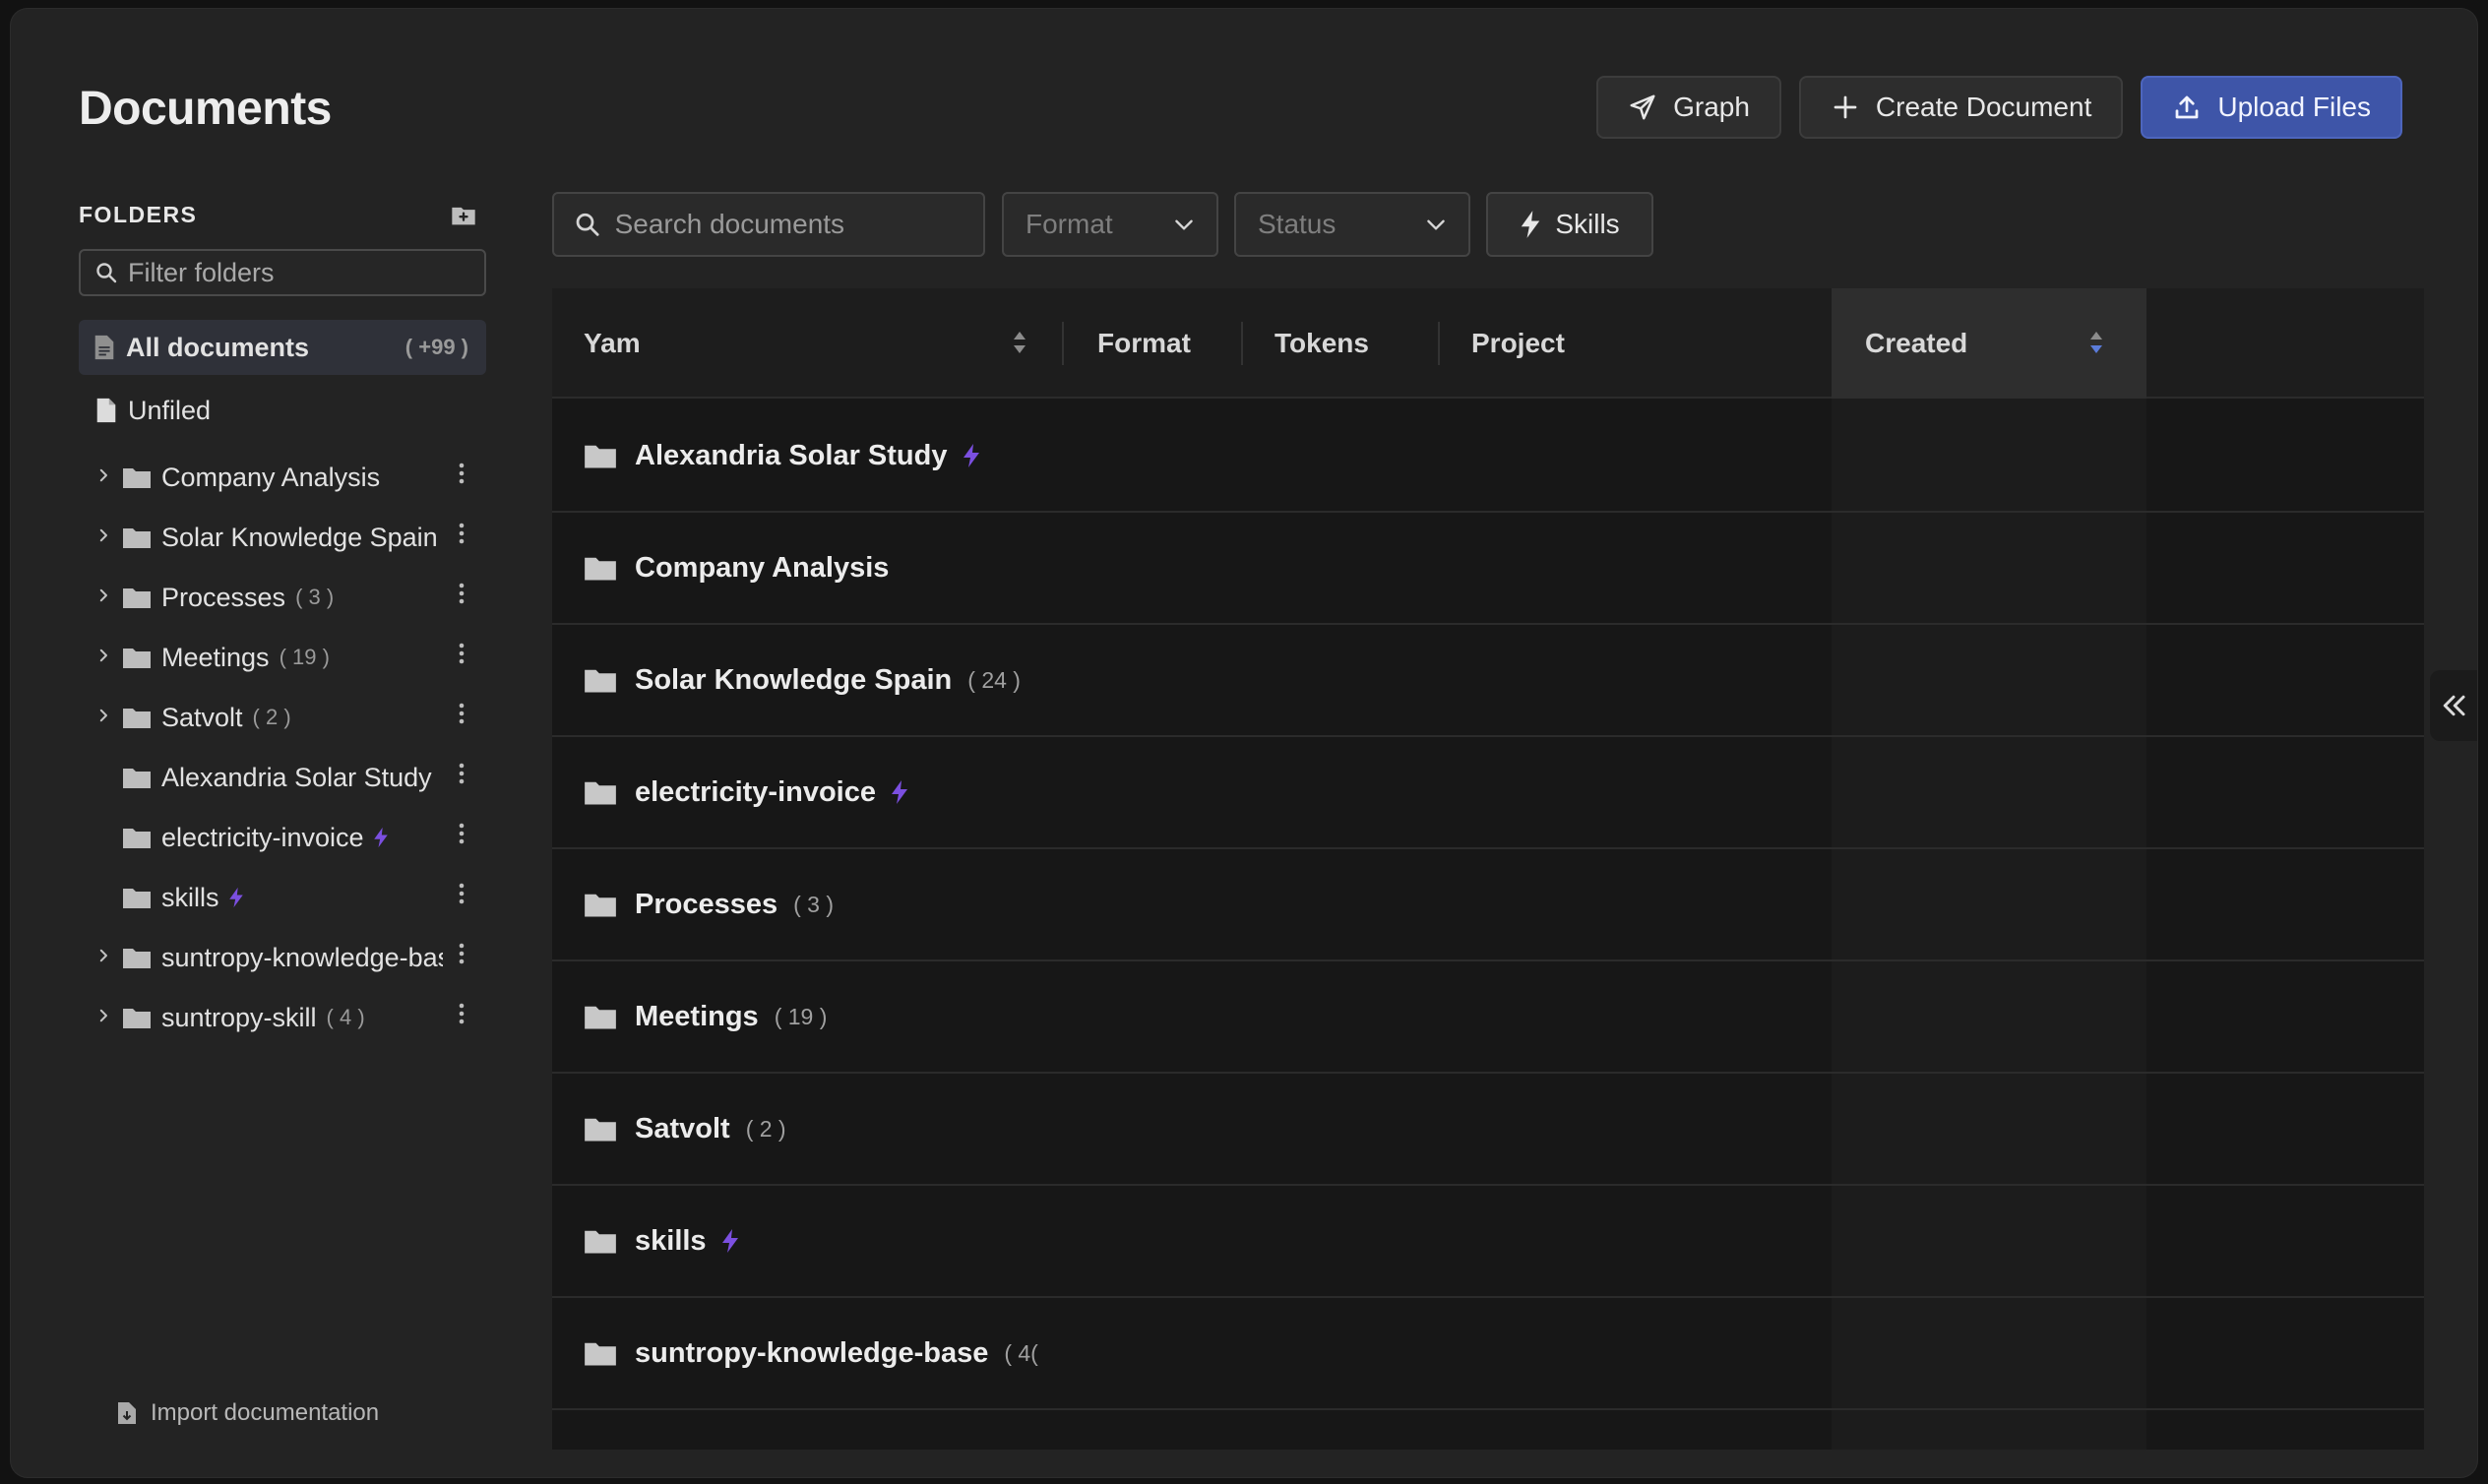 This screenshot has height=1484, width=2488. I want to click on sidebar-folder-item: Meetings ( 19 ), so click(283, 657).